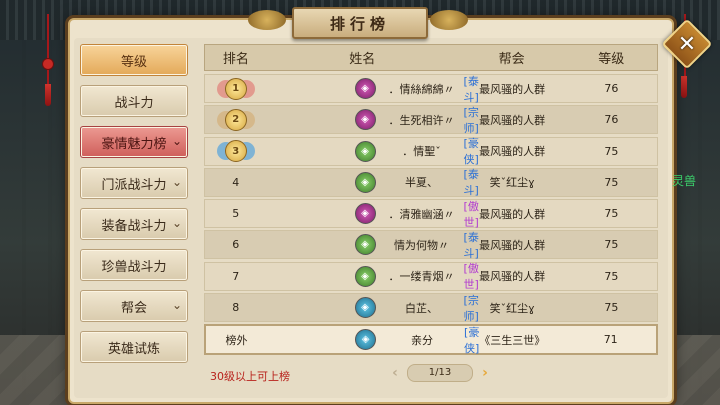 The width and height of the screenshot is (720, 405). Describe the element at coordinates (236, 214) in the screenshot. I see `rank-number: 5` at that location.